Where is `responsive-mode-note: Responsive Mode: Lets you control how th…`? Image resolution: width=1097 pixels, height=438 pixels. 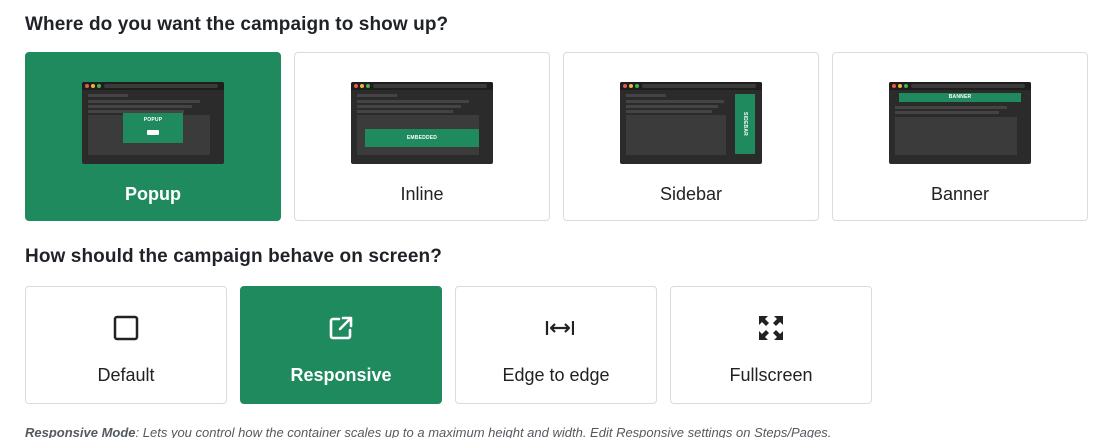 responsive-mode-note: Responsive Mode: Lets you control how th… is located at coordinates (428, 431).